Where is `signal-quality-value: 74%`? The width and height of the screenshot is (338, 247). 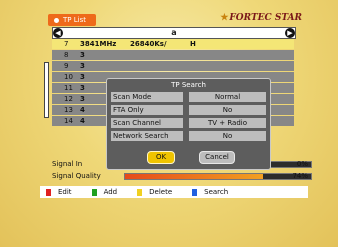
signal-quality-value: 74% is located at coordinates (300, 176).